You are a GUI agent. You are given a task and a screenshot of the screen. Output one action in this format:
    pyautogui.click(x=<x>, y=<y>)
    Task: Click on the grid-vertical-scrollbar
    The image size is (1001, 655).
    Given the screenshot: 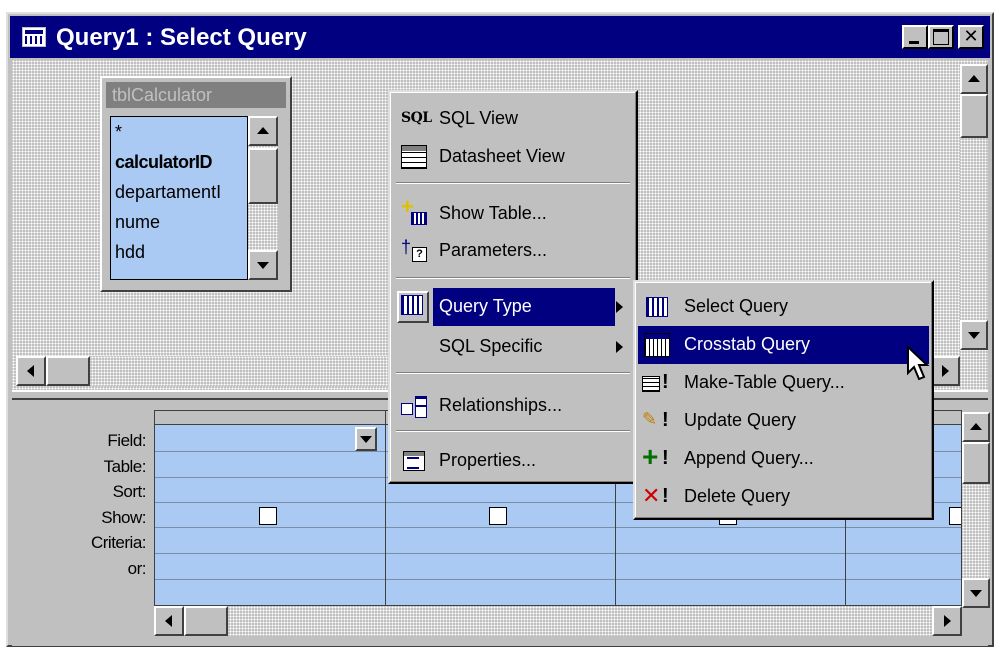 What is the action you would take?
    pyautogui.click(x=976, y=510)
    